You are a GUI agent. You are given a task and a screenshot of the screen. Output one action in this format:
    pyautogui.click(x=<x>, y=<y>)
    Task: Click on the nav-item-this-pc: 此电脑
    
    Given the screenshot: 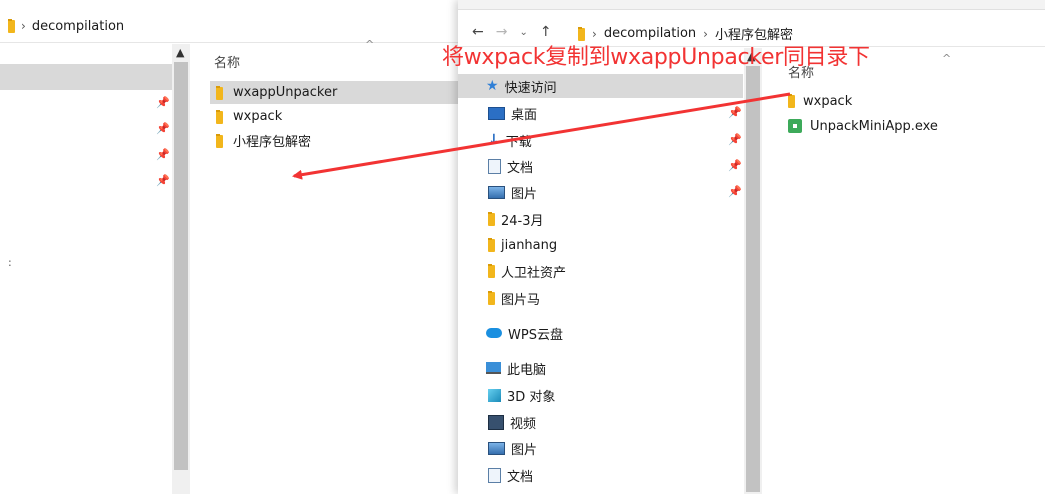 What is the action you would take?
    pyautogui.click(x=516, y=368)
    